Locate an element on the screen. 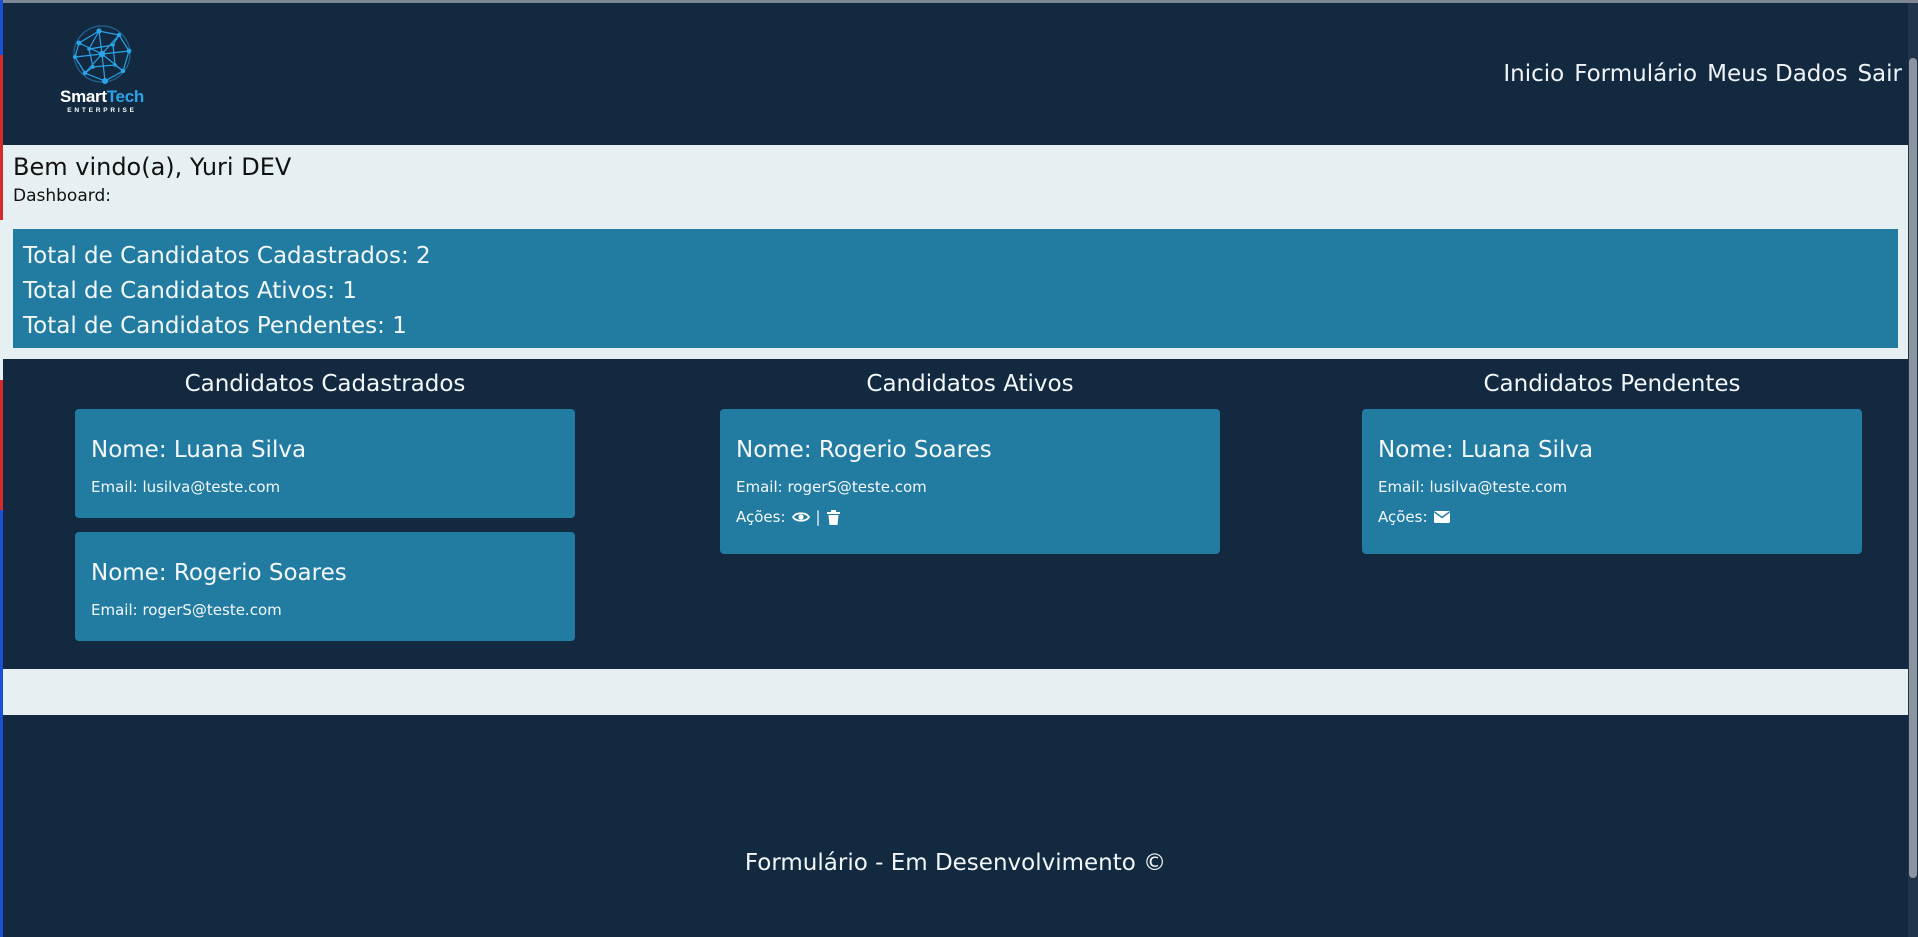 The height and width of the screenshot is (937, 1918). nav-link-inicio: Inicio is located at coordinates (1533, 74).